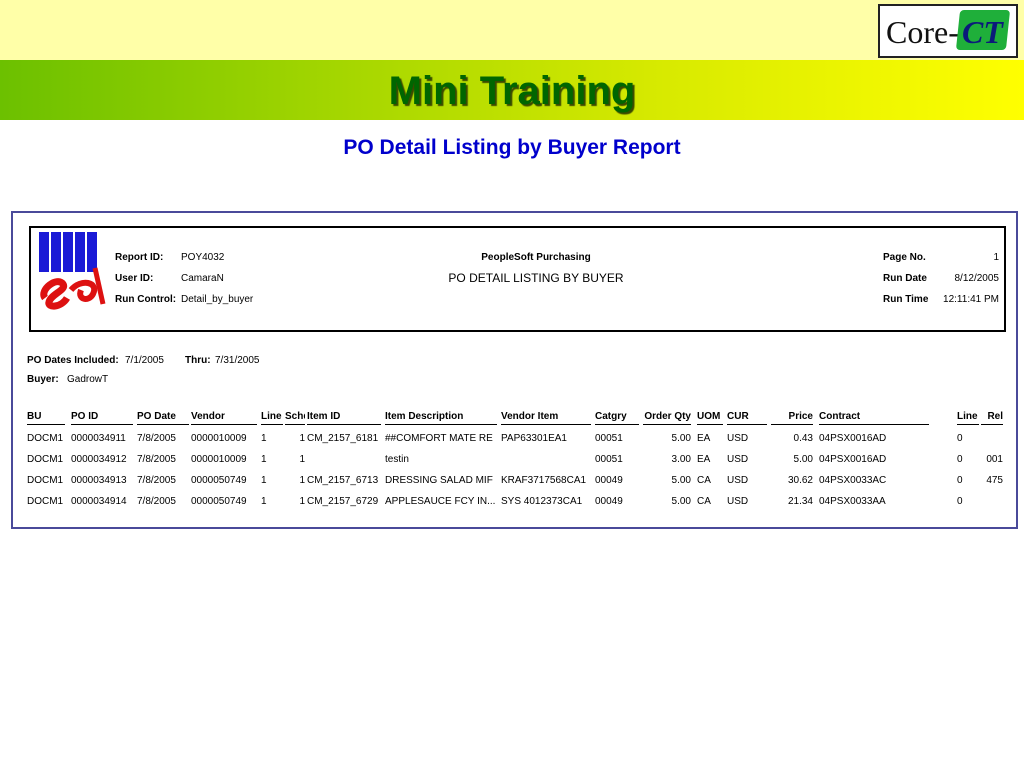 This screenshot has width=1024, height=768. Describe the element at coordinates (681, 459) in the screenshot. I see `table-cell: 3.00` at that location.